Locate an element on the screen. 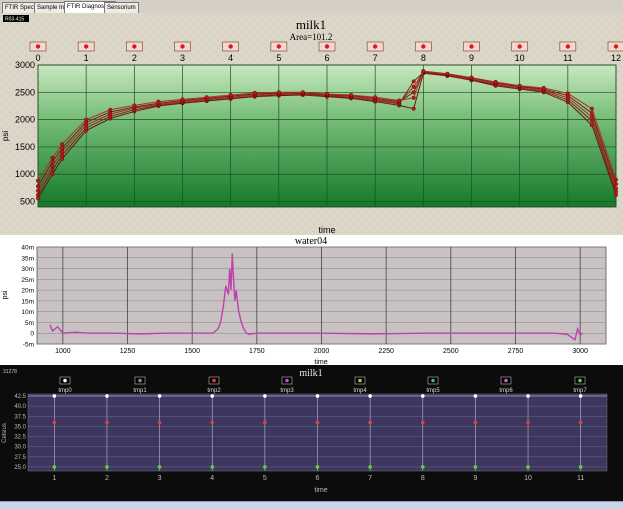 Image resolution: width=623 pixels, height=509 pixels. mid-ytick-label: 35m is located at coordinates (27, 258).